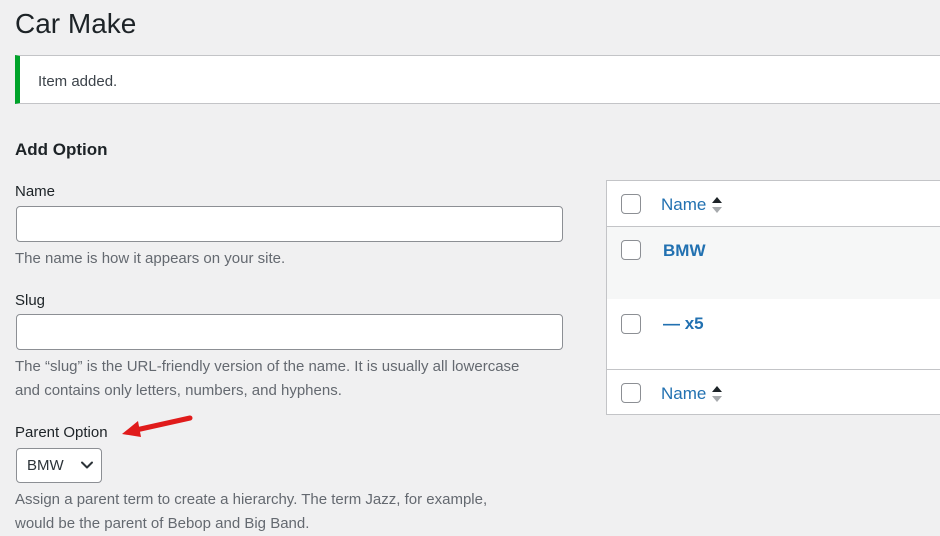 The image size is (940, 536). I want to click on page-title: Car Make, so click(76, 23).